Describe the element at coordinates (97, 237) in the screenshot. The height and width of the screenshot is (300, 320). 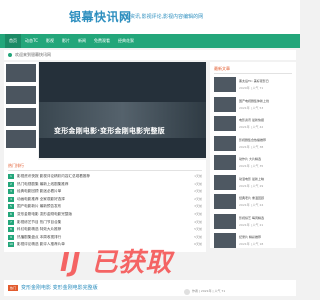
I see `list-item-title: 热播剧集盘点 本周收视排行` at that location.